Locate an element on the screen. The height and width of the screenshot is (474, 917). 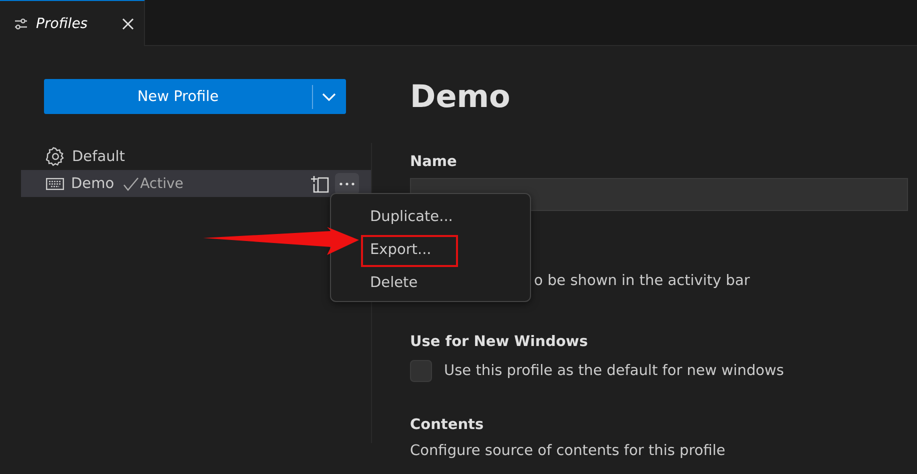
ellipsis-icon is located at coordinates (347, 184).